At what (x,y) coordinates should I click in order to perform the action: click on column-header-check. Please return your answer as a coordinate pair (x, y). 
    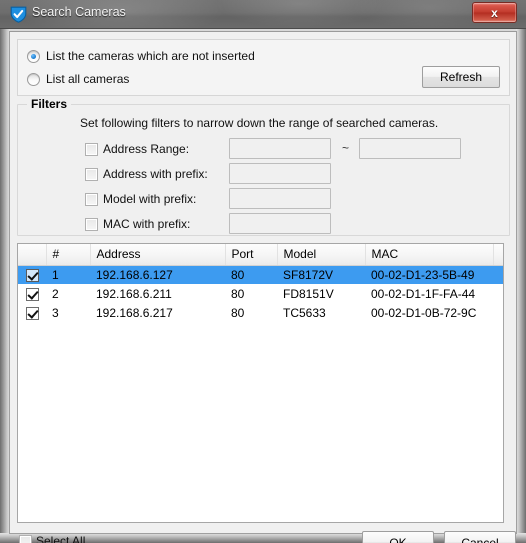
    Looking at the image, I should click on (32, 255).